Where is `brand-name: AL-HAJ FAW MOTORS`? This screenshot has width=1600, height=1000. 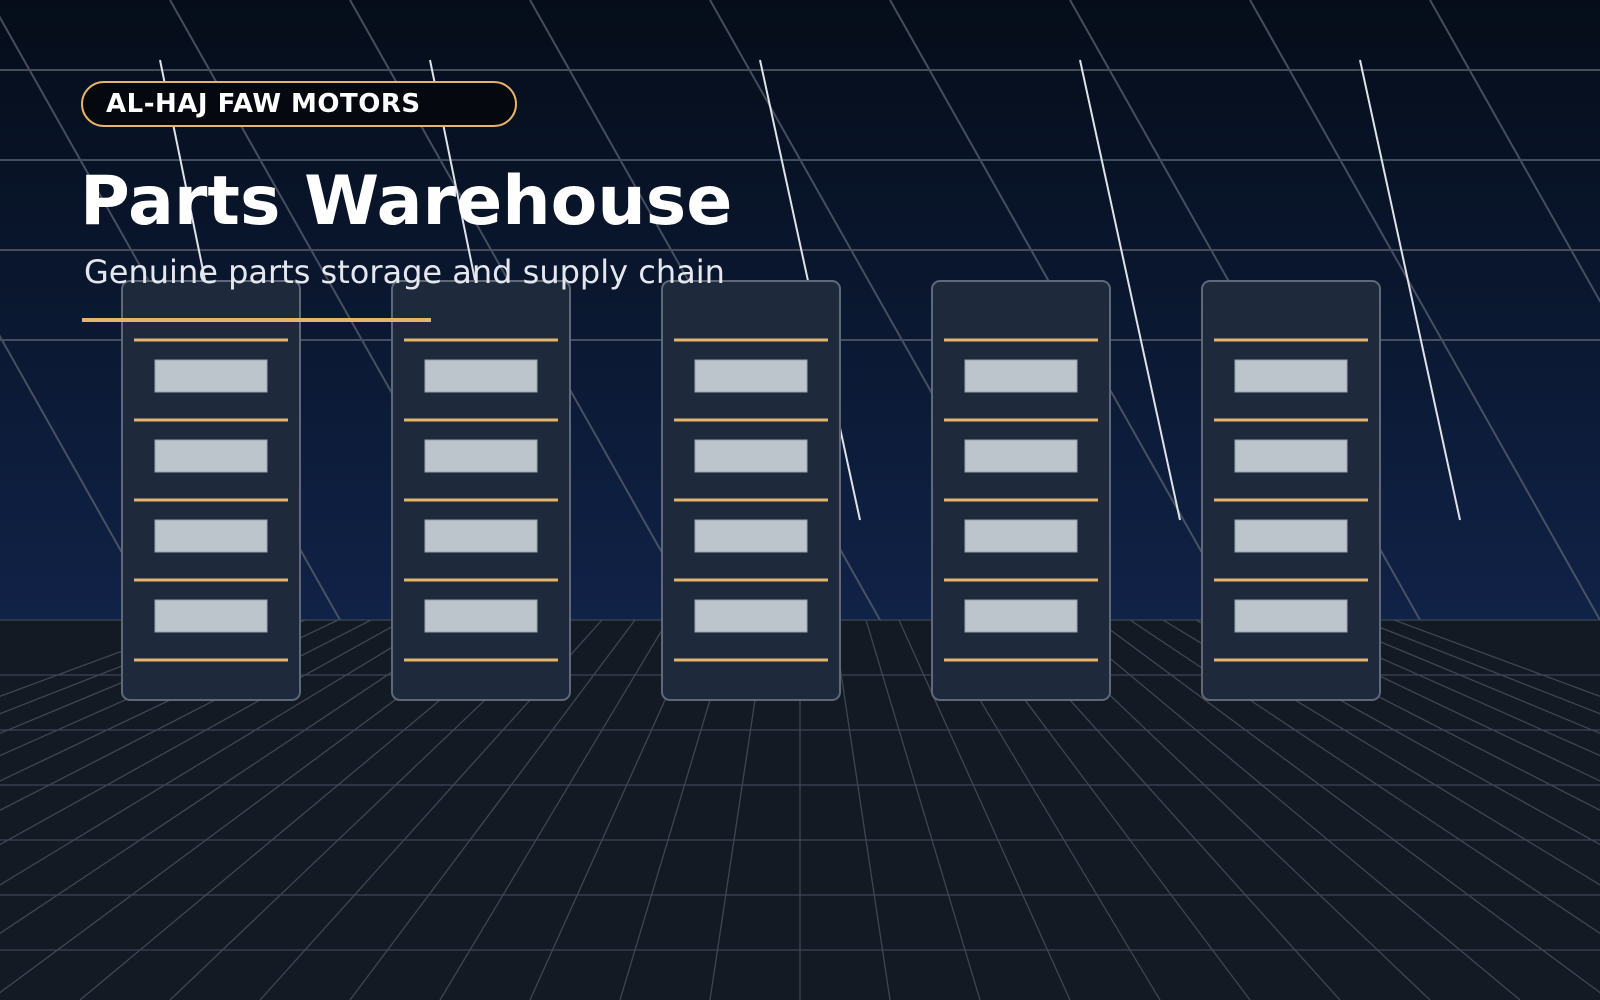
brand-name: AL-HAJ FAW MOTORS is located at coordinates (263, 104).